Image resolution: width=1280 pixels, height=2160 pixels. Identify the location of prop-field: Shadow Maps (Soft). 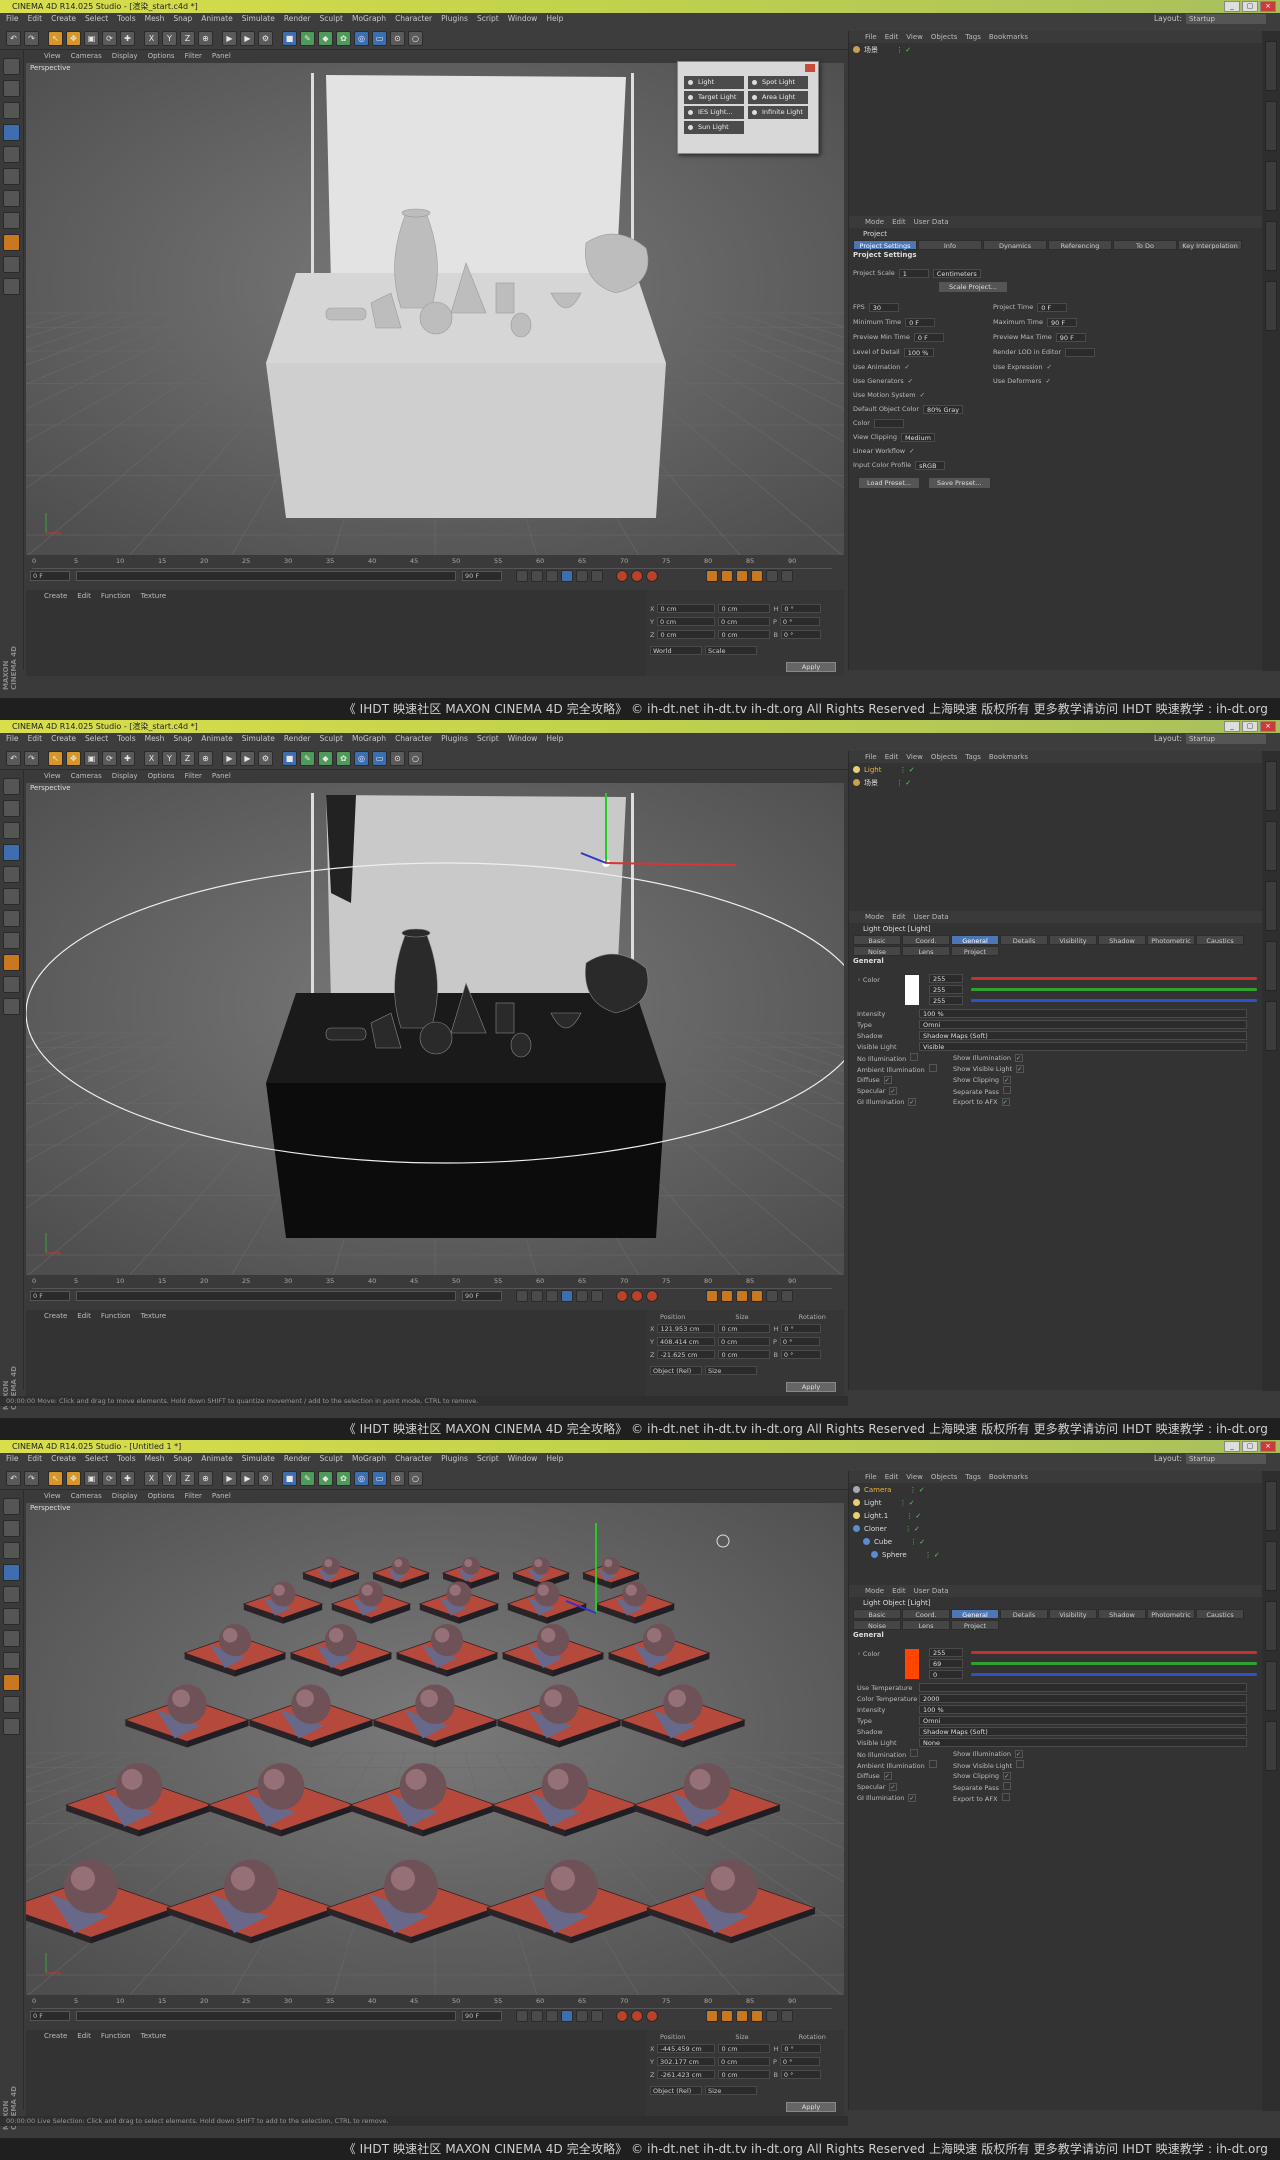
(1083, 1731).